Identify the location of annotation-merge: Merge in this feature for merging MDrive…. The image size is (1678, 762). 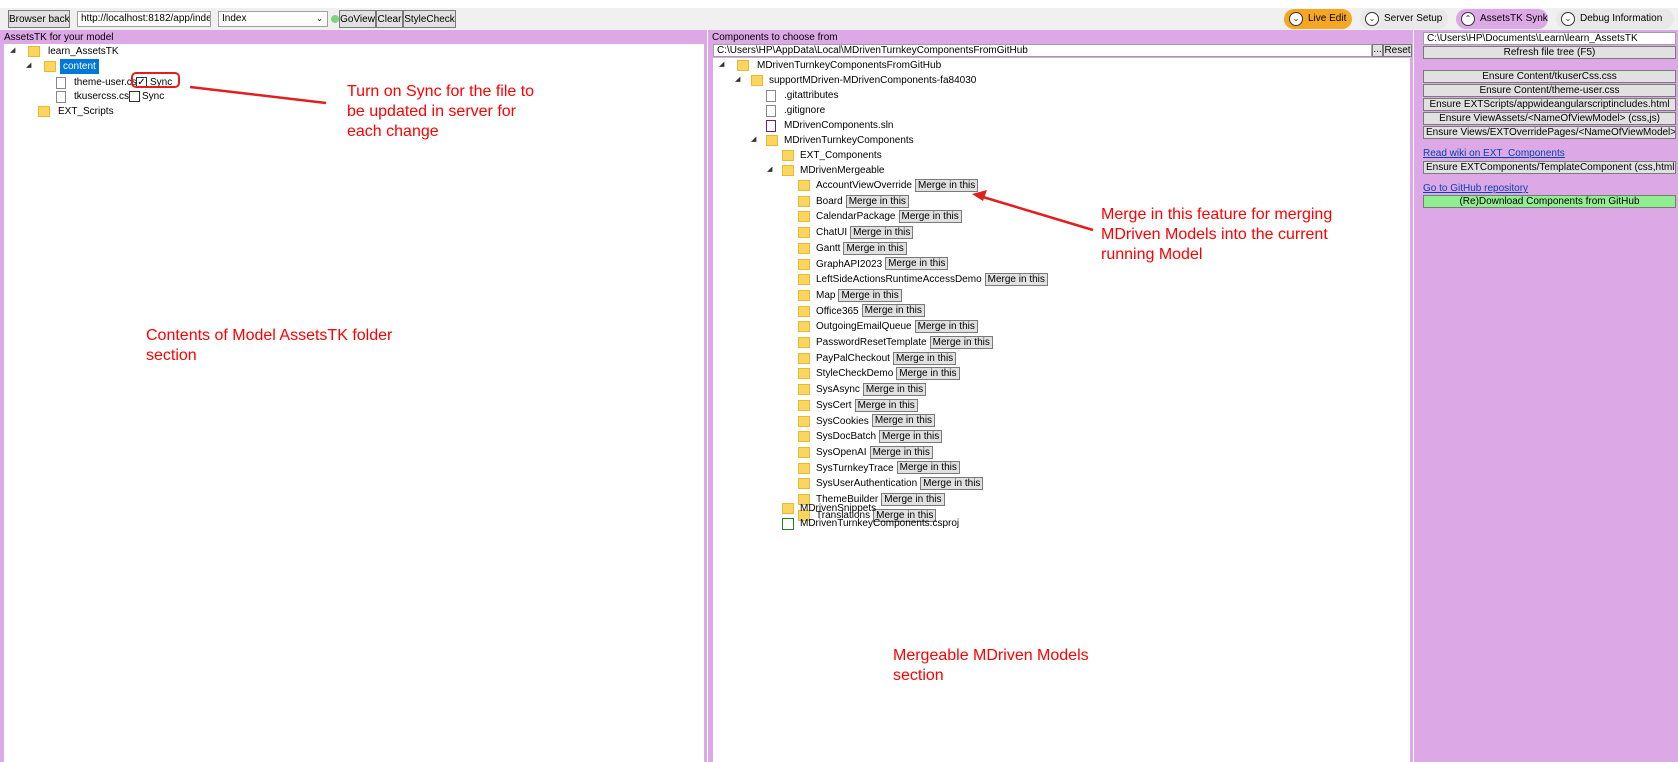
(1217, 234).